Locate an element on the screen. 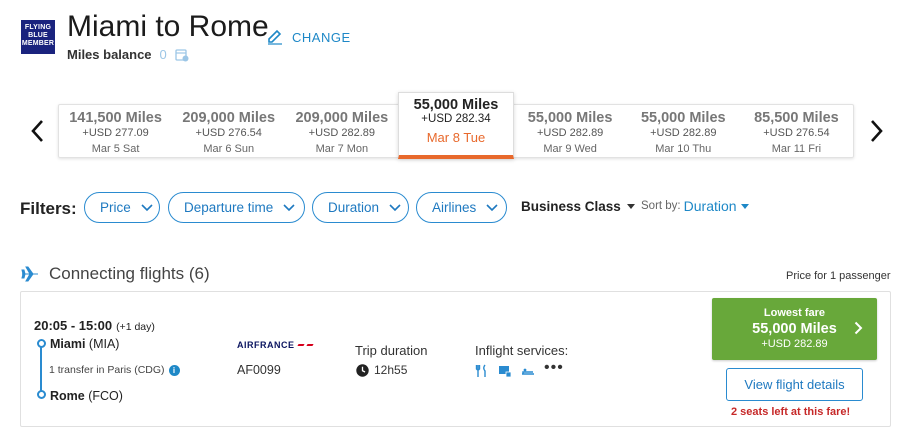  date-day: Mar 8 Tue is located at coordinates (456, 137).